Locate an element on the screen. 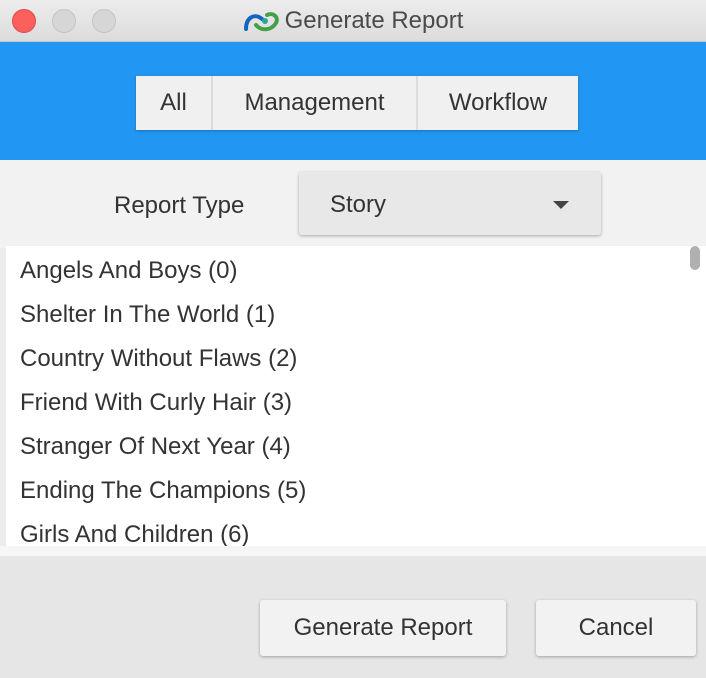 The height and width of the screenshot is (678, 706). tab-workflow: Workflow is located at coordinates (498, 103).